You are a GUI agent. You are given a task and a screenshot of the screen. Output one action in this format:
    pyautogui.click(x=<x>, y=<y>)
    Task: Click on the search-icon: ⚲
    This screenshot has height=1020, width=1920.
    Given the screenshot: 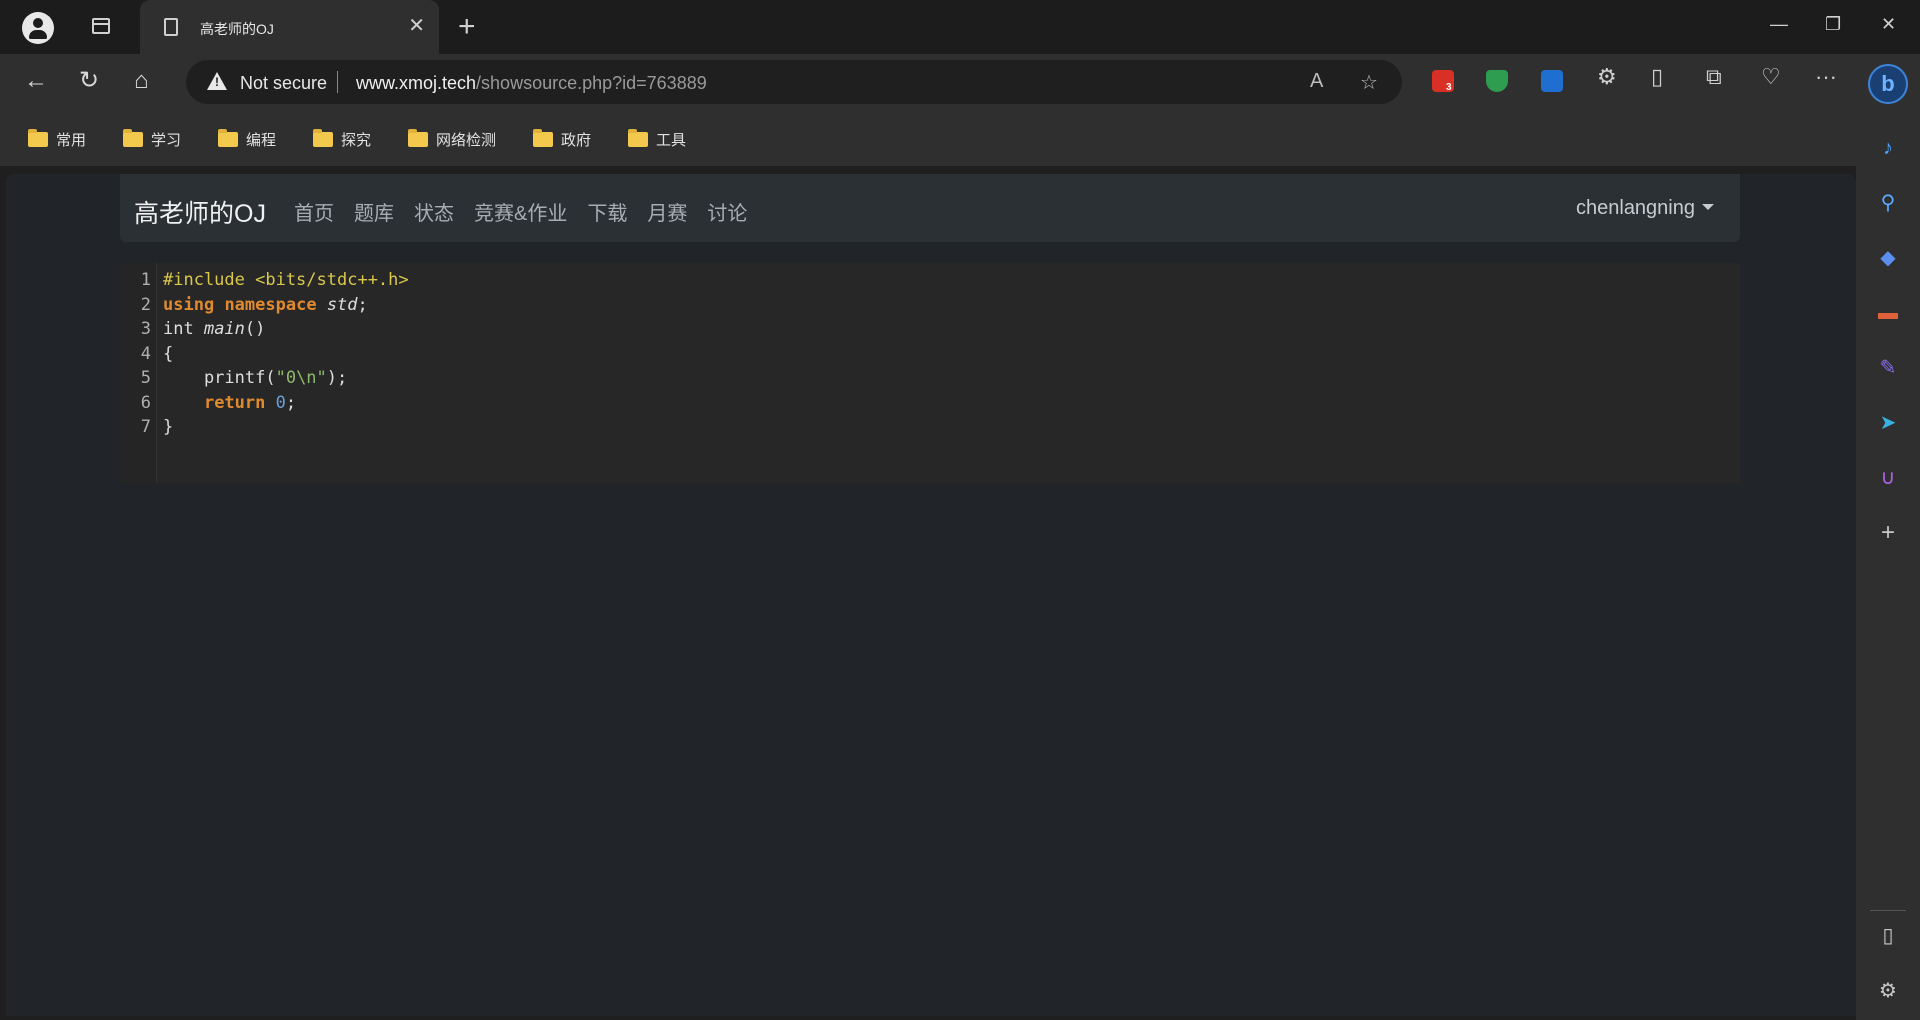 What is the action you would take?
    pyautogui.click(x=1888, y=203)
    